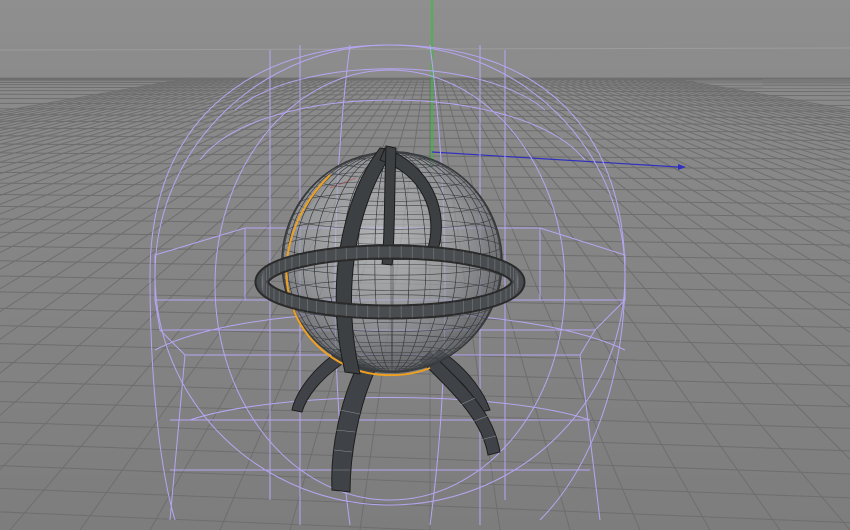 The width and height of the screenshot is (850, 530). Describe the element at coordinates (425, 85) in the screenshot. I see `grid-line` at that location.